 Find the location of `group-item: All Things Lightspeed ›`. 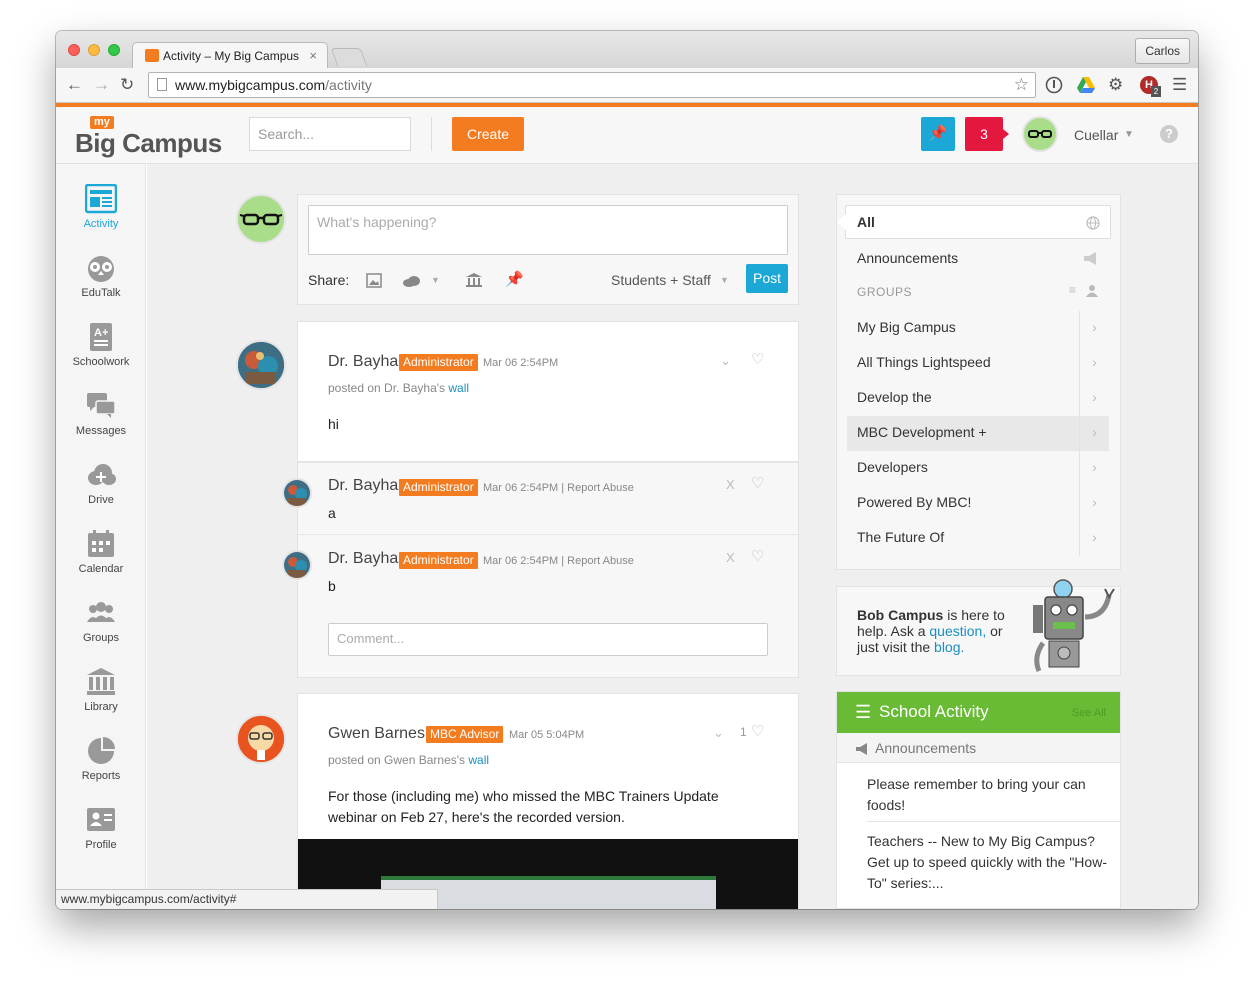

group-item: All Things Lightspeed › is located at coordinates (978, 363).